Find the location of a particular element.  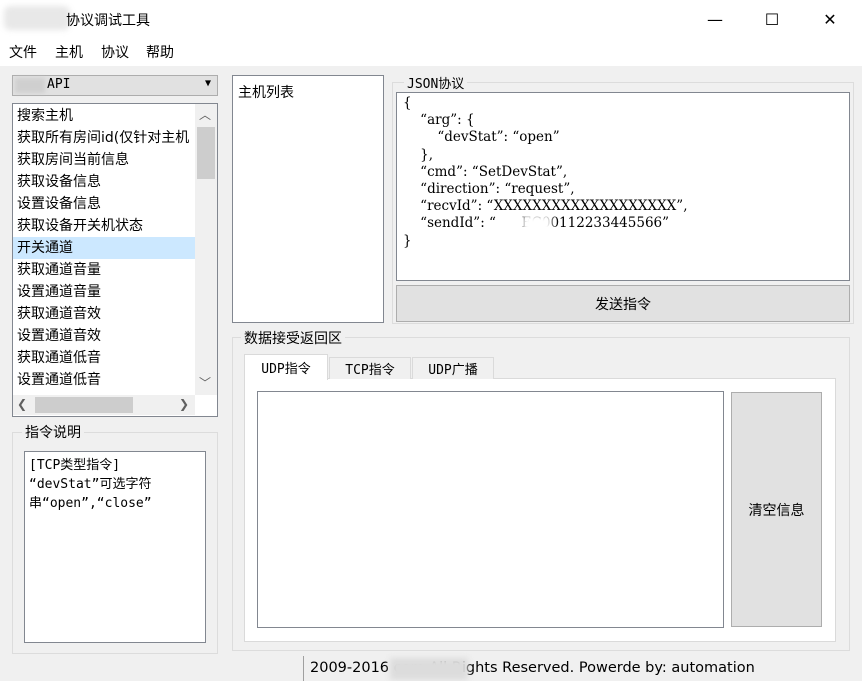

json-protocol-label: JSON协议 is located at coordinates (436, 82).